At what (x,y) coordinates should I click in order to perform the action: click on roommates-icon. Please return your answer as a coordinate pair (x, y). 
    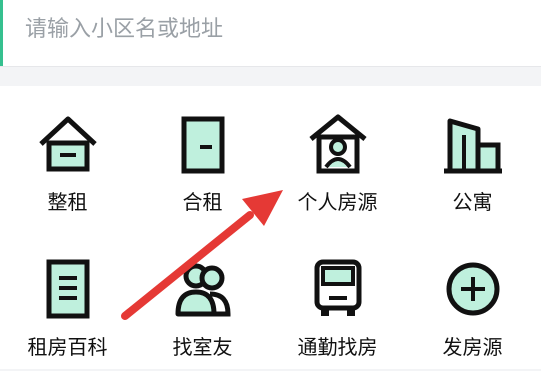
    Looking at the image, I should click on (203, 290).